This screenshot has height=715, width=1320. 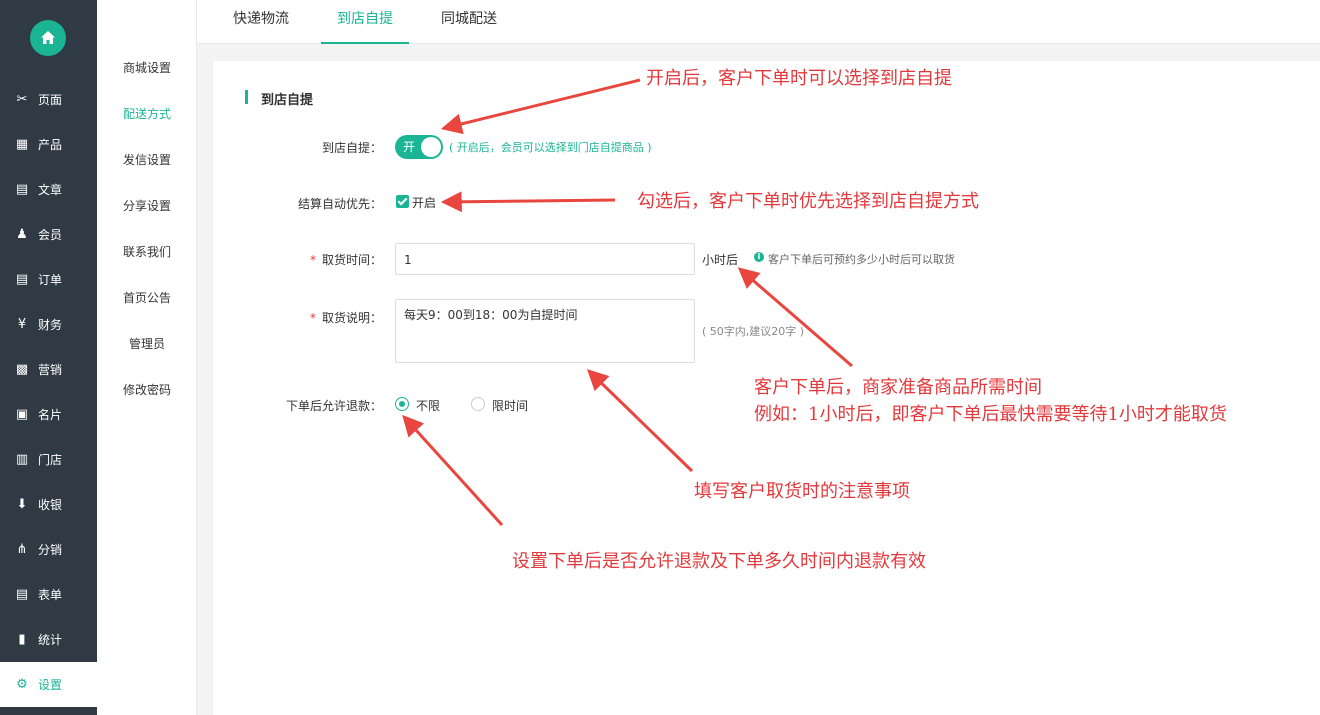 What do you see at coordinates (339, 204) in the screenshot?
I see `priority-label: 结算自动优先：` at bounding box center [339, 204].